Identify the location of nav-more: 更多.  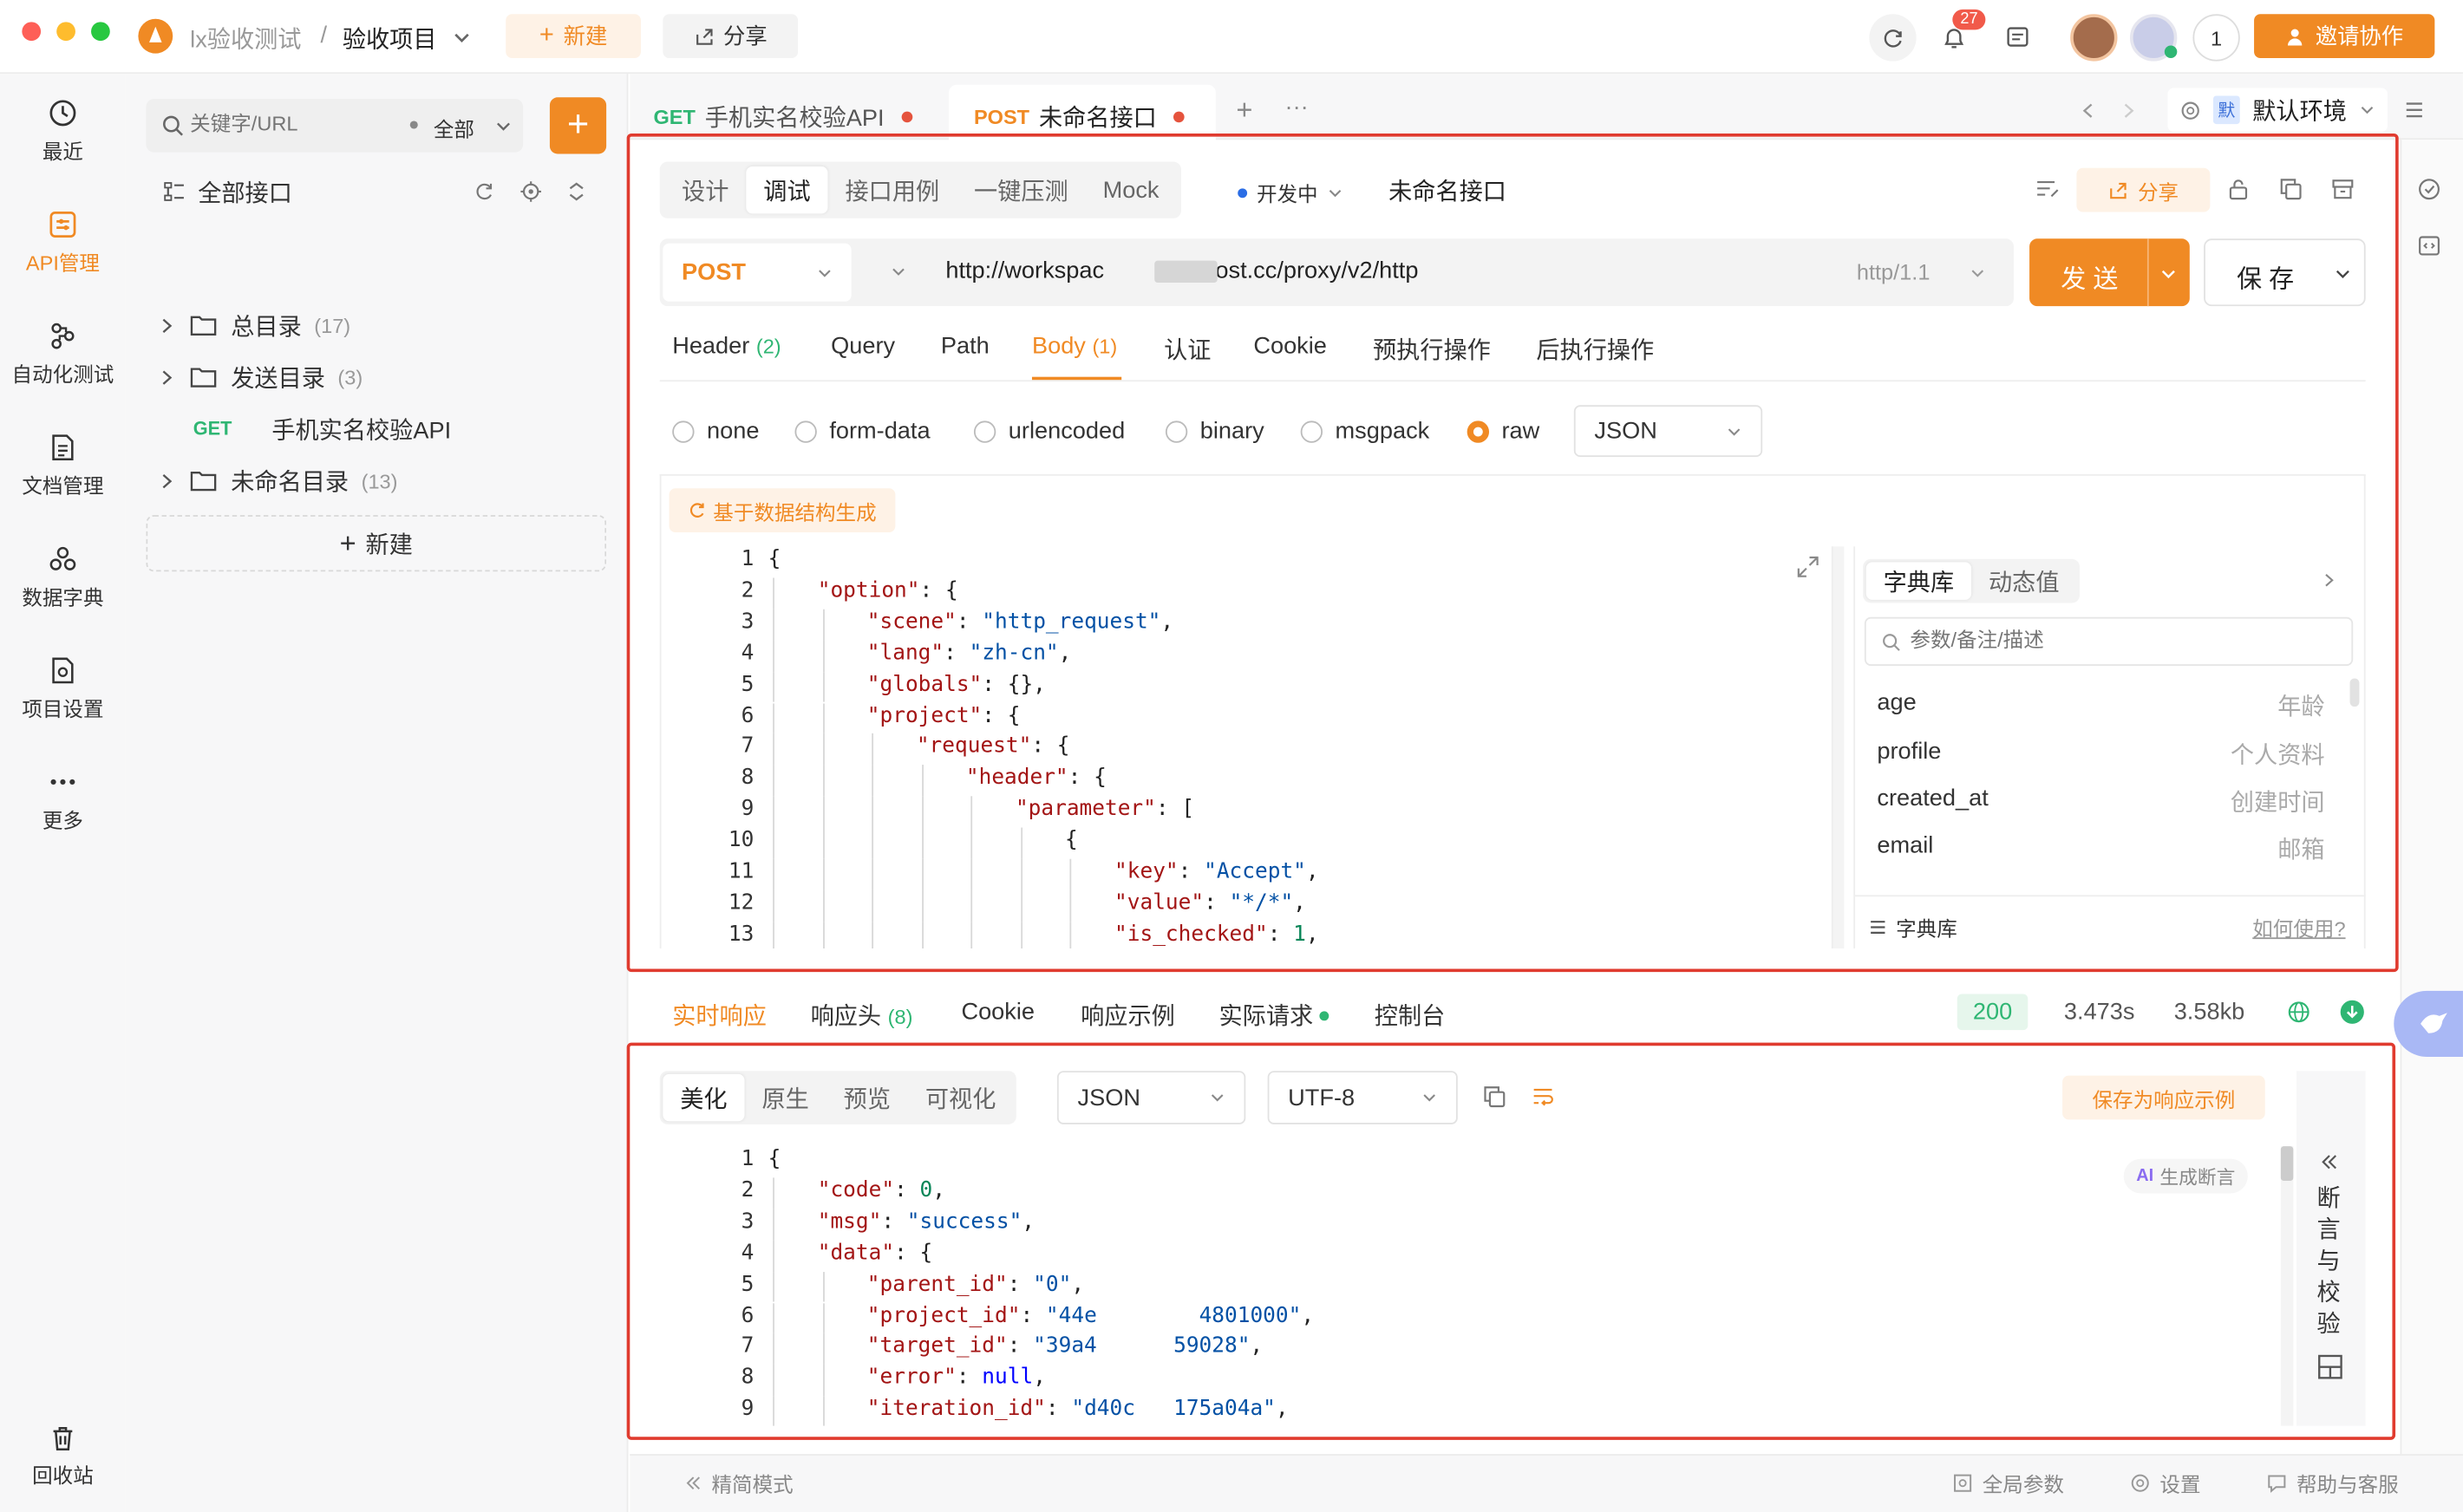
(63, 800).